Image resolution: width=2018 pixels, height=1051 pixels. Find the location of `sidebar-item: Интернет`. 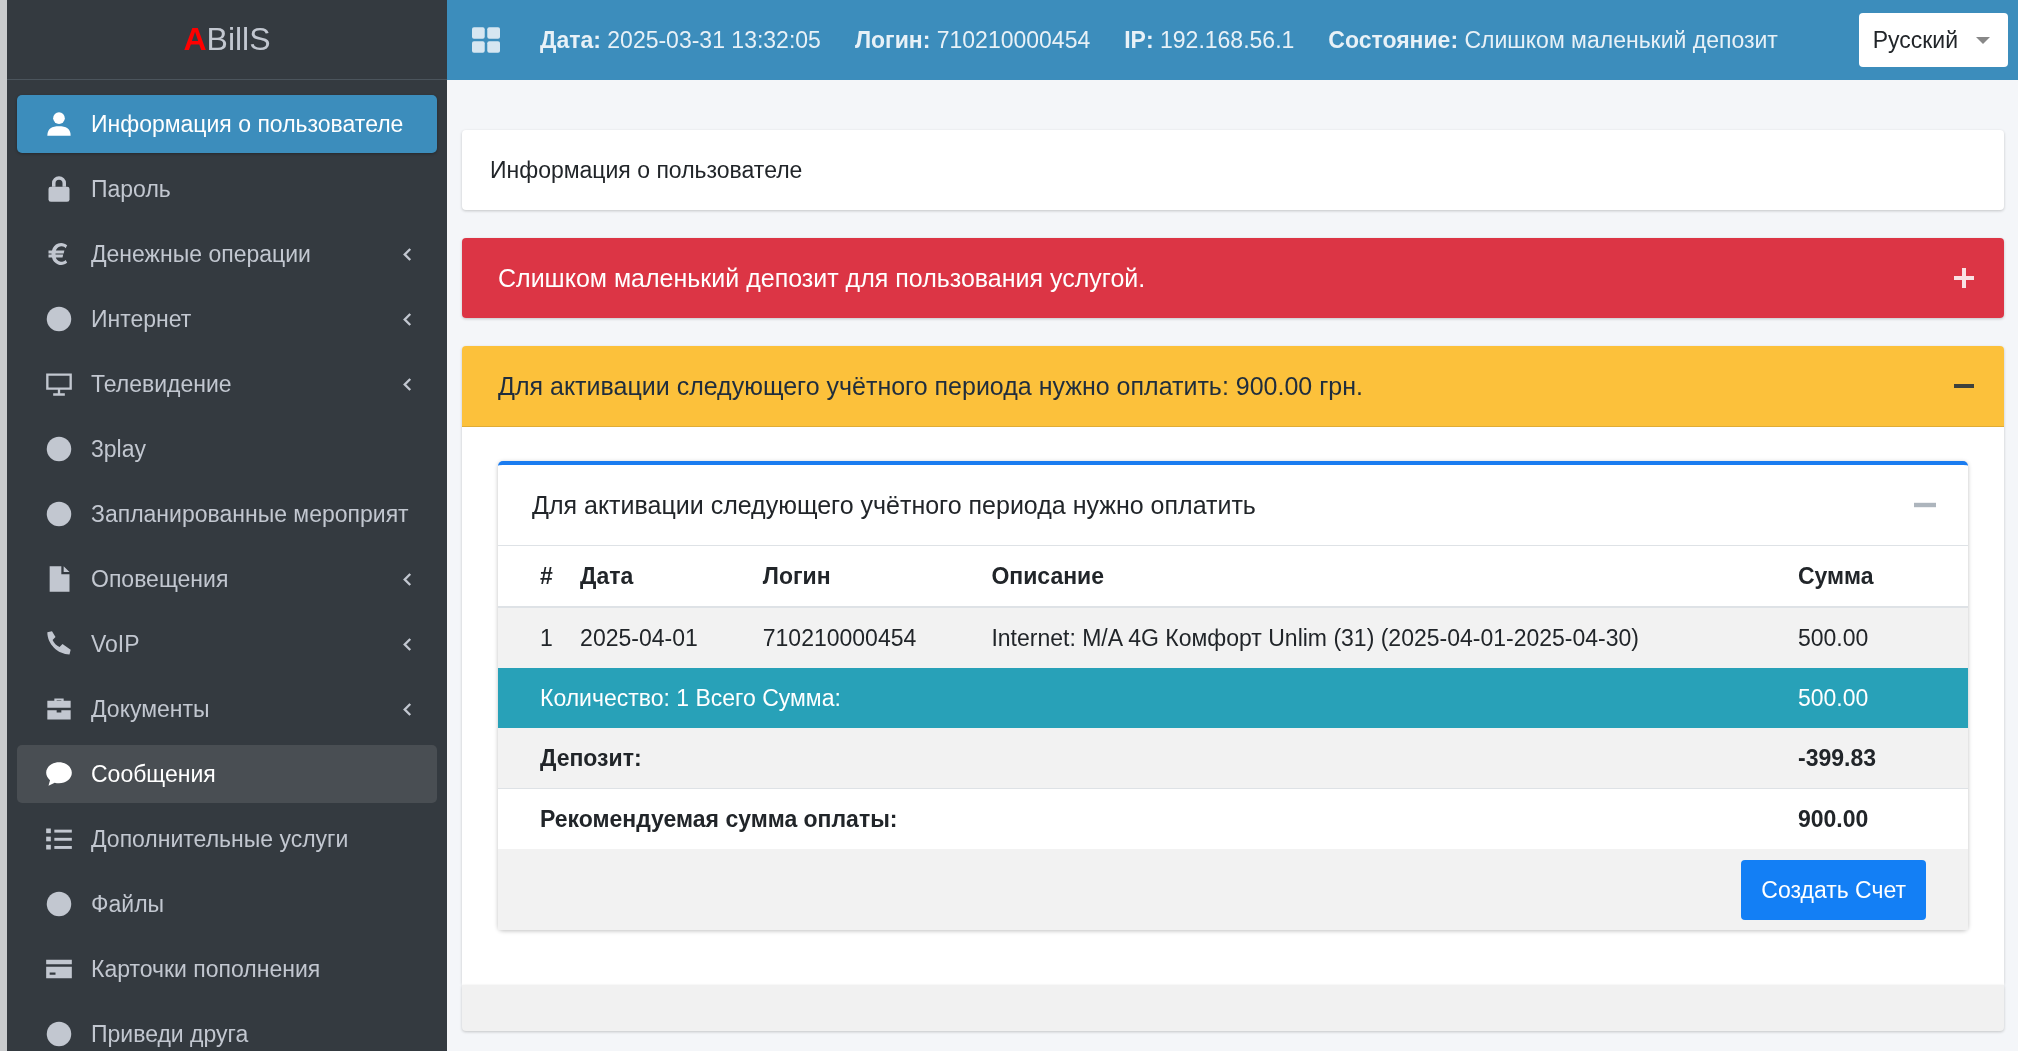

sidebar-item: Интернет is located at coordinates (227, 319).